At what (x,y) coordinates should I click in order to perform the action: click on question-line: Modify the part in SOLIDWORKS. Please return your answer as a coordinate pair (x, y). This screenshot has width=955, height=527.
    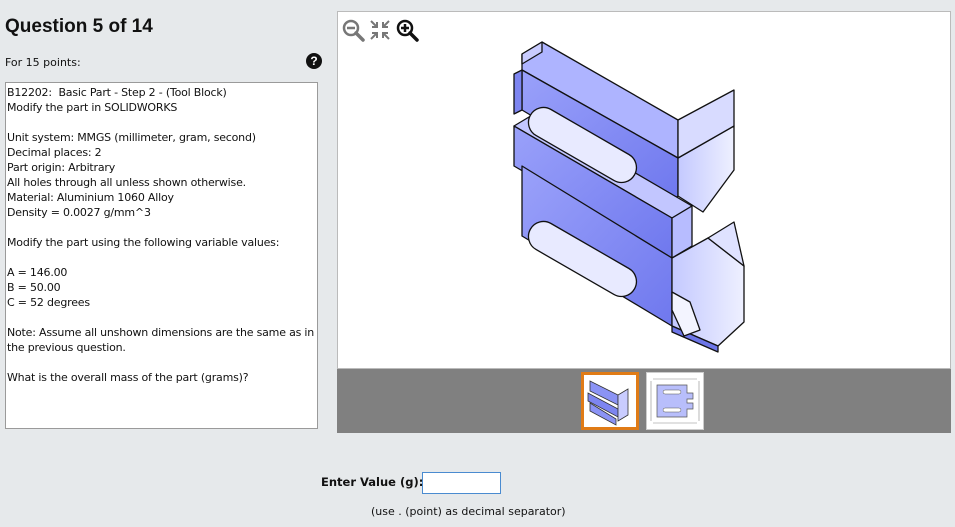
    Looking at the image, I should click on (92, 107).